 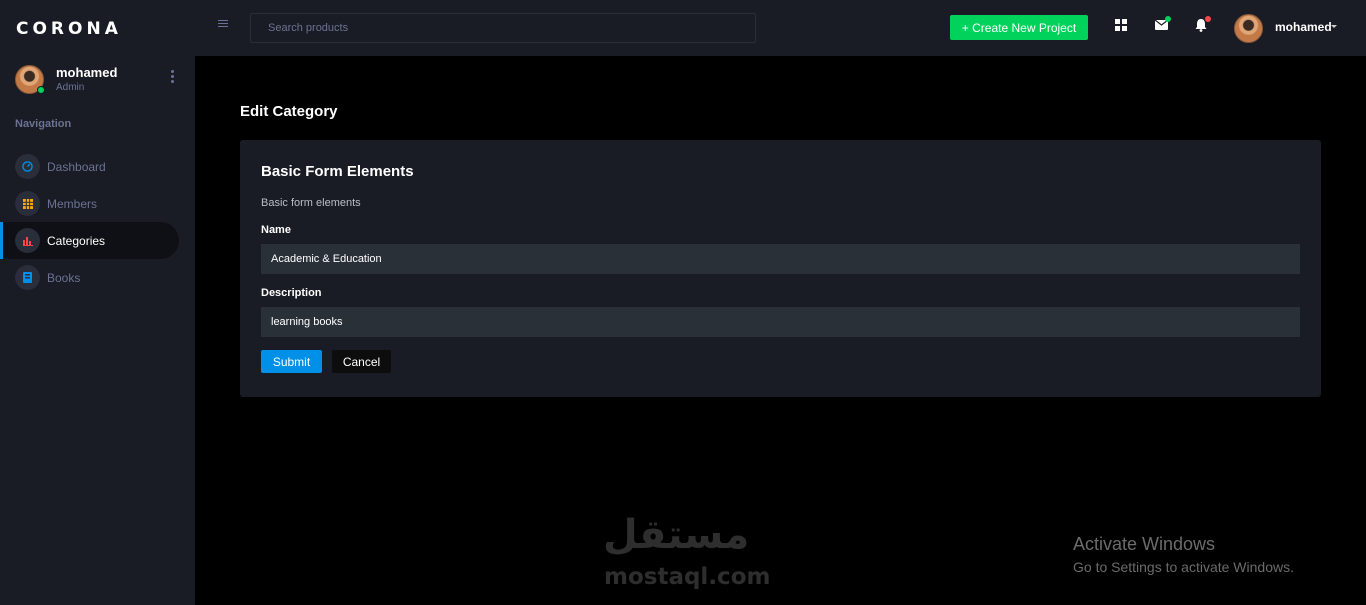 I want to click on windows-activation-title: Activate Windows, so click(x=1144, y=544).